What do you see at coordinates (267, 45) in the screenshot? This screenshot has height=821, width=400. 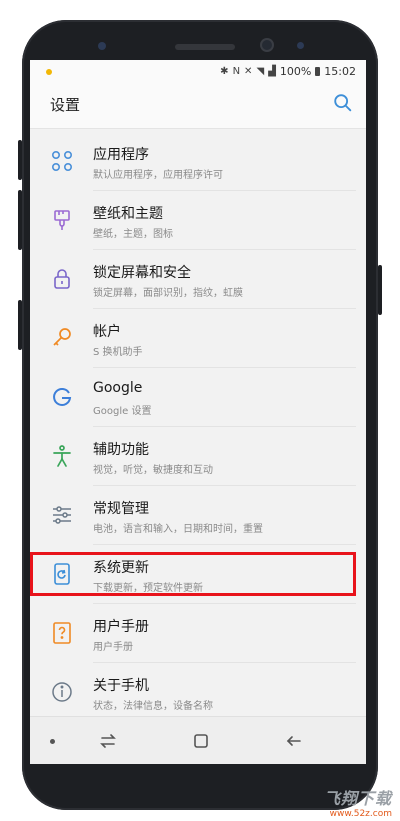 I see `front-camera` at bounding box center [267, 45].